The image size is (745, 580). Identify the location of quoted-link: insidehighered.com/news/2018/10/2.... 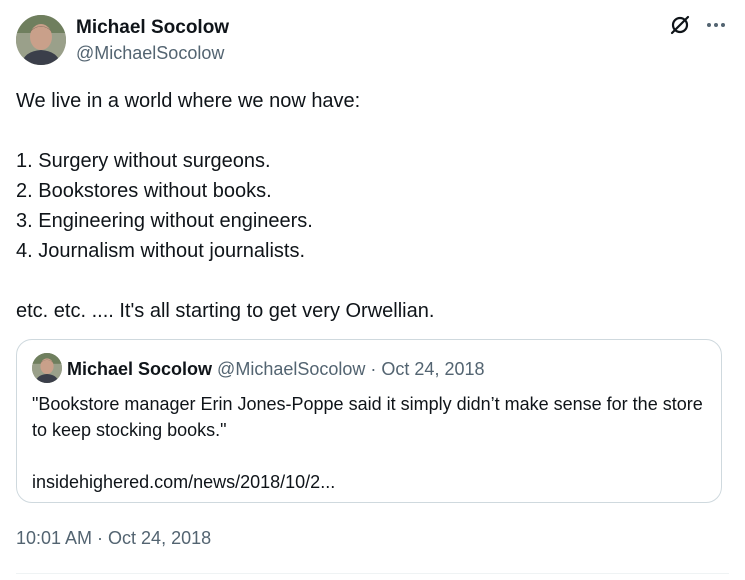
(372, 482).